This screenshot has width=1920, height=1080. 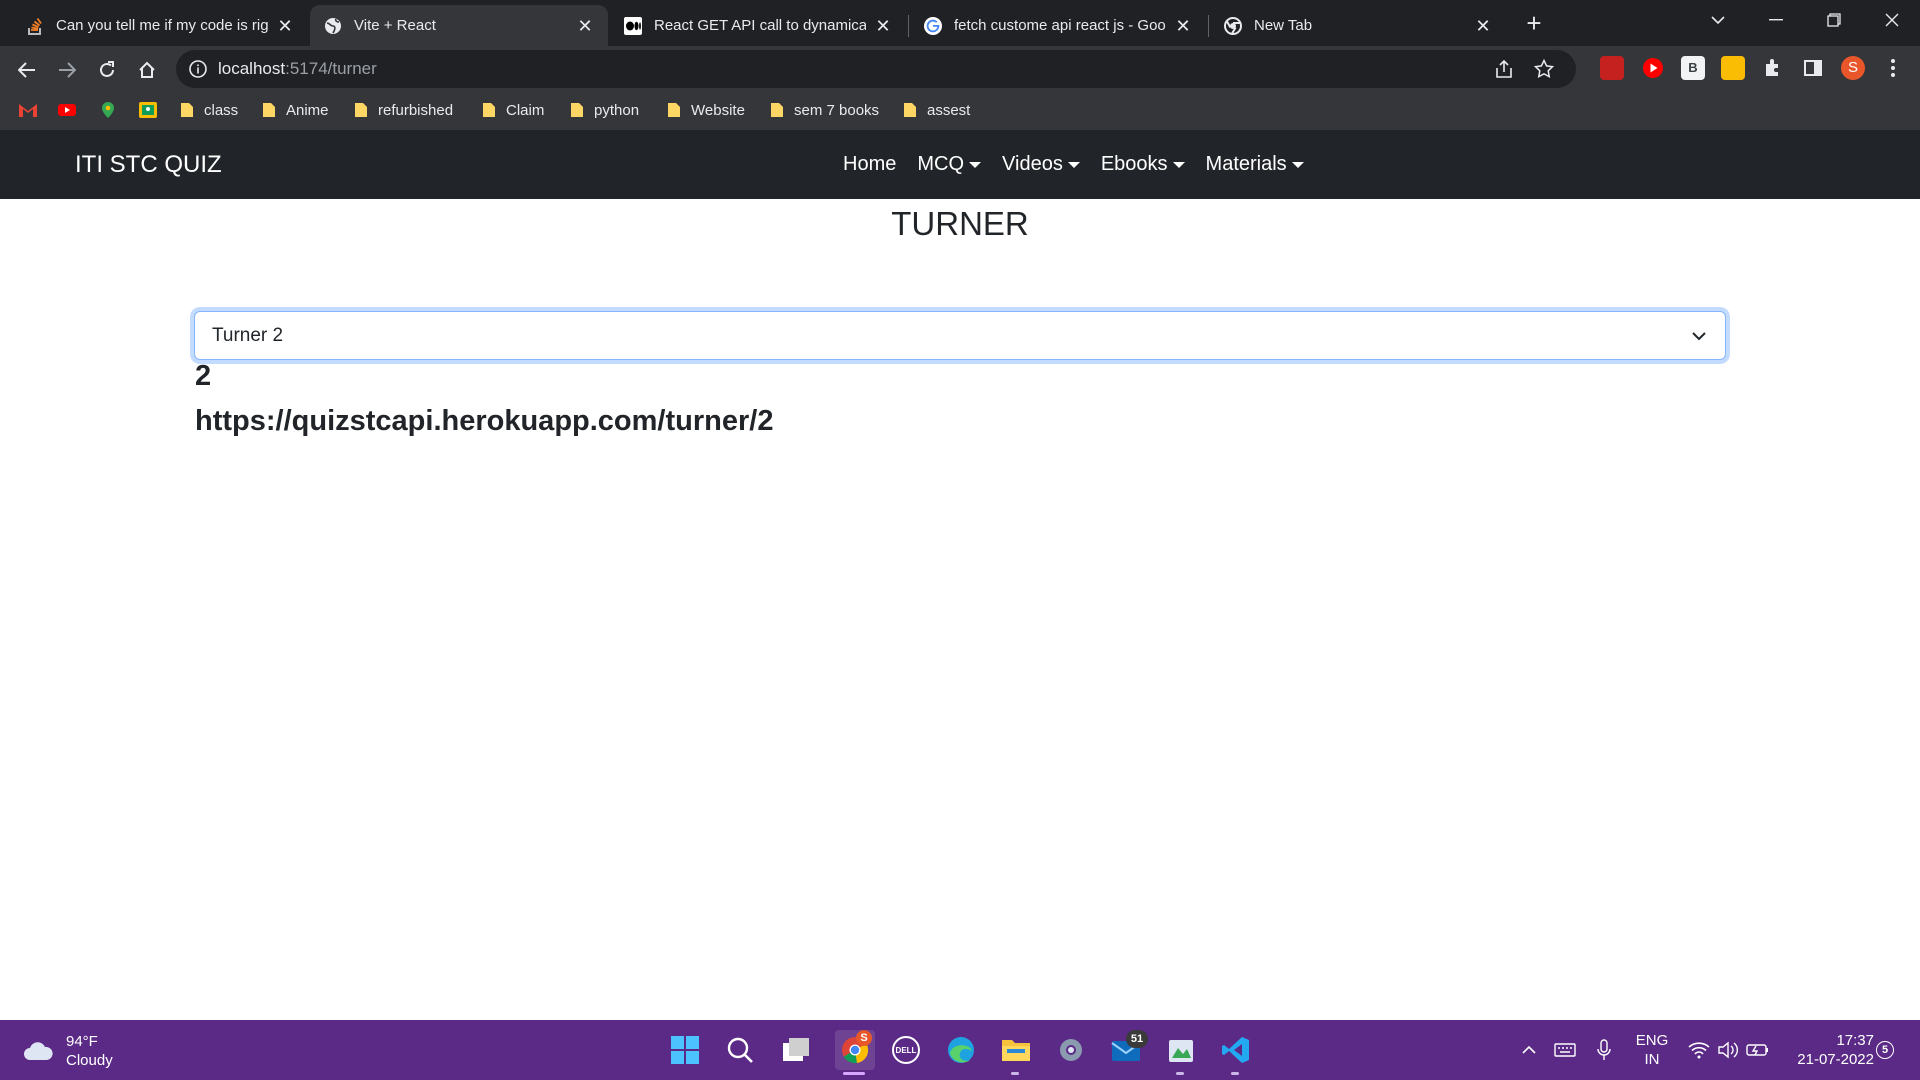 What do you see at coordinates (796, 1050) in the screenshot?
I see `task-view-button` at bounding box center [796, 1050].